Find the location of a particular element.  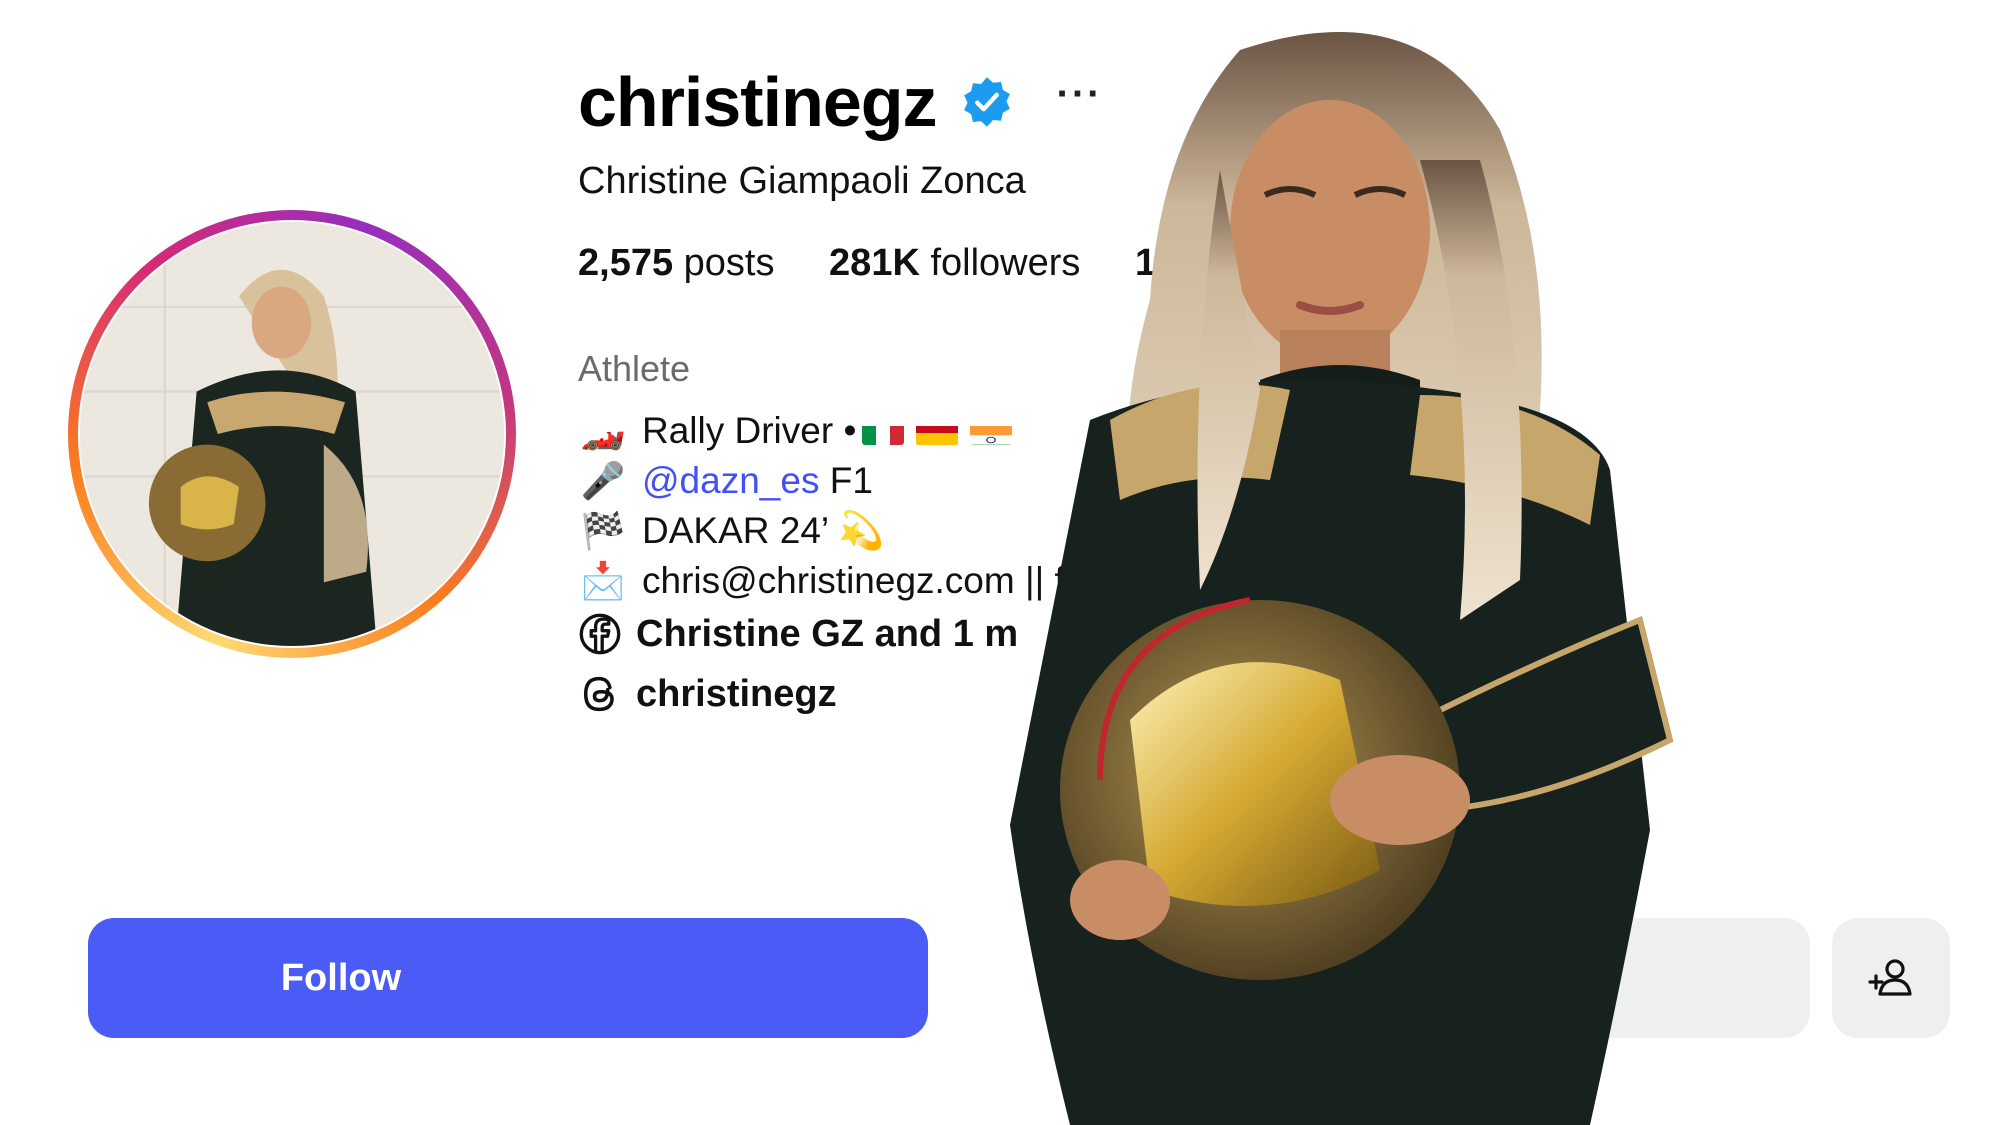

posts-count: 2,575 posts is located at coordinates (676, 263).